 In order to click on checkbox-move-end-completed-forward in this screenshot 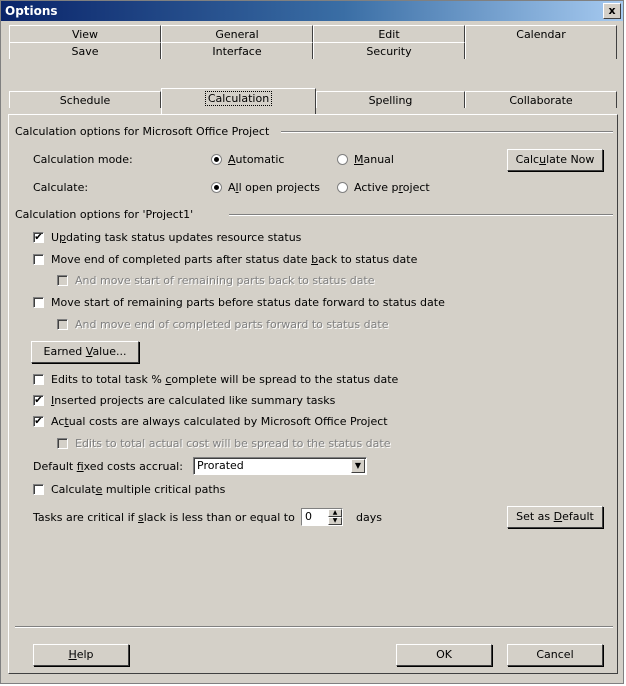, I will do `click(62, 324)`.